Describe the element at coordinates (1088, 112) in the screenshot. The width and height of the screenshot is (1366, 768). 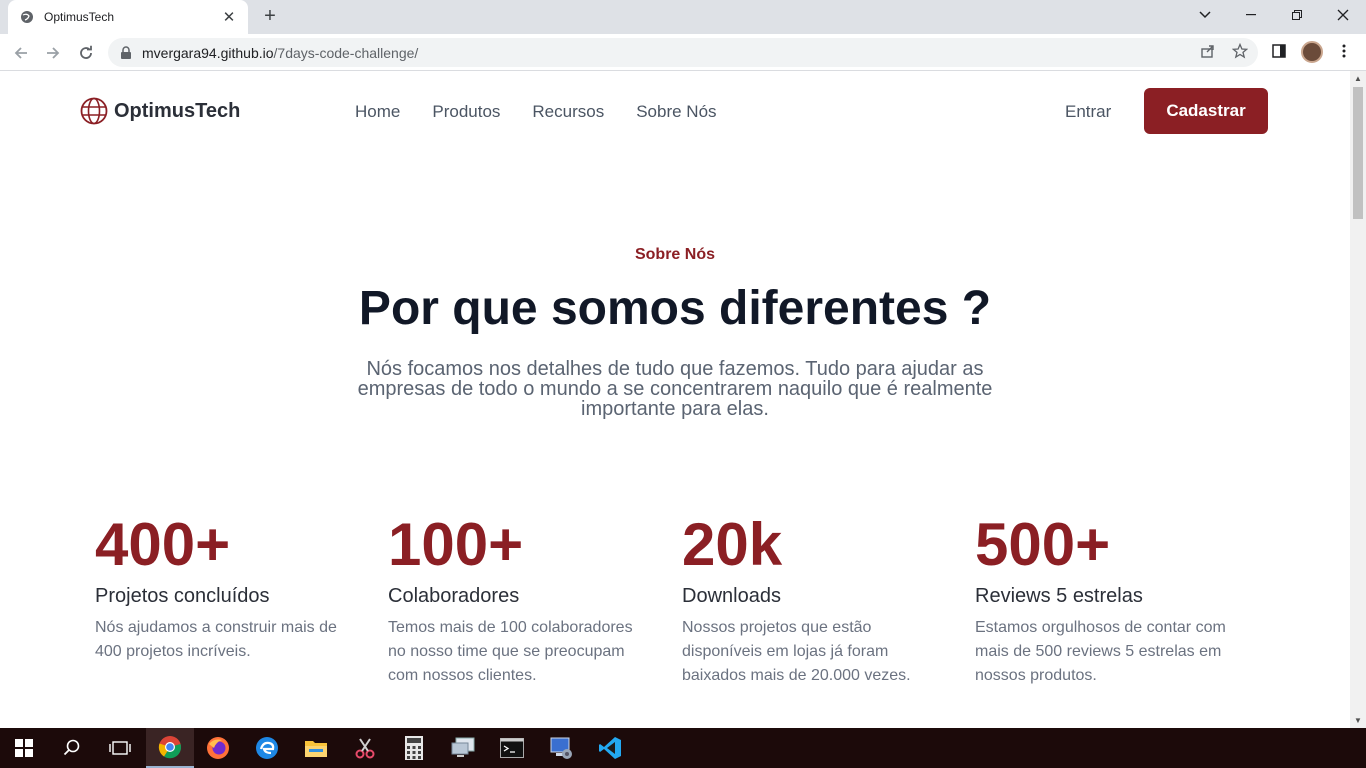
I see `login-link: Entrar` at that location.